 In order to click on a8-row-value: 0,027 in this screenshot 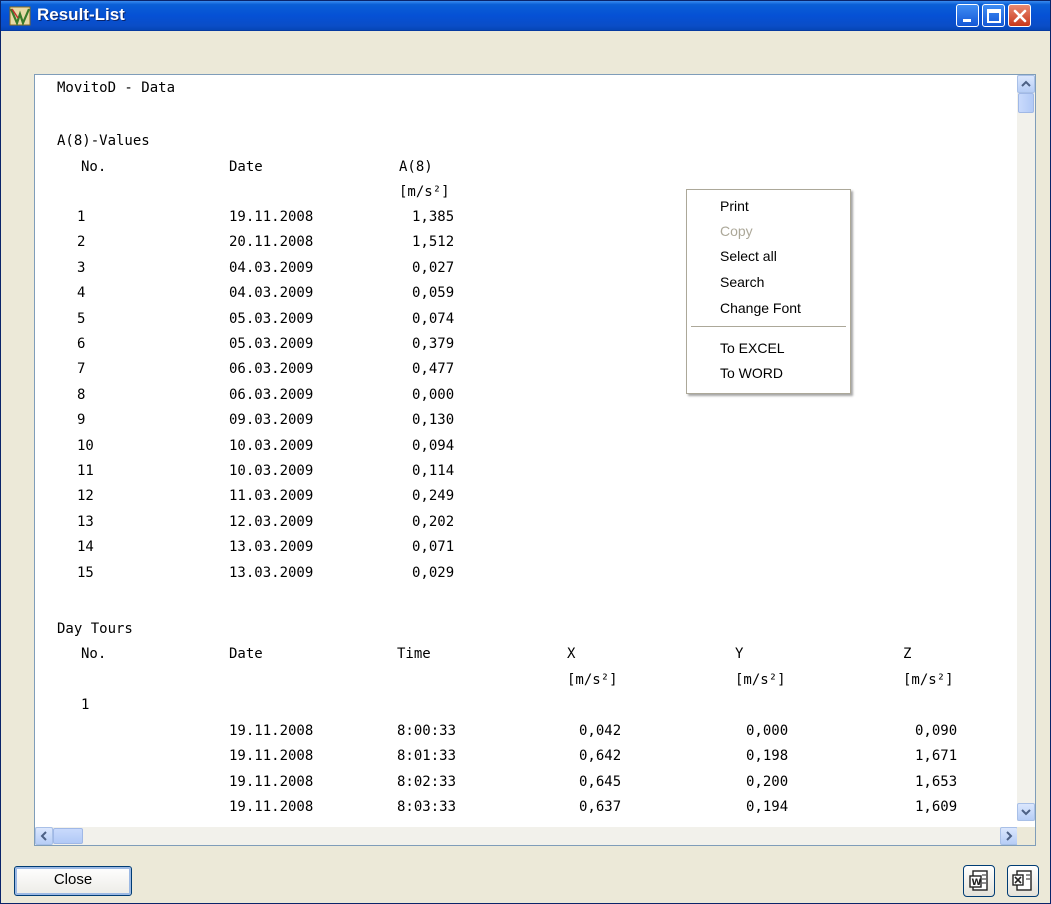, I will do `click(433, 267)`.